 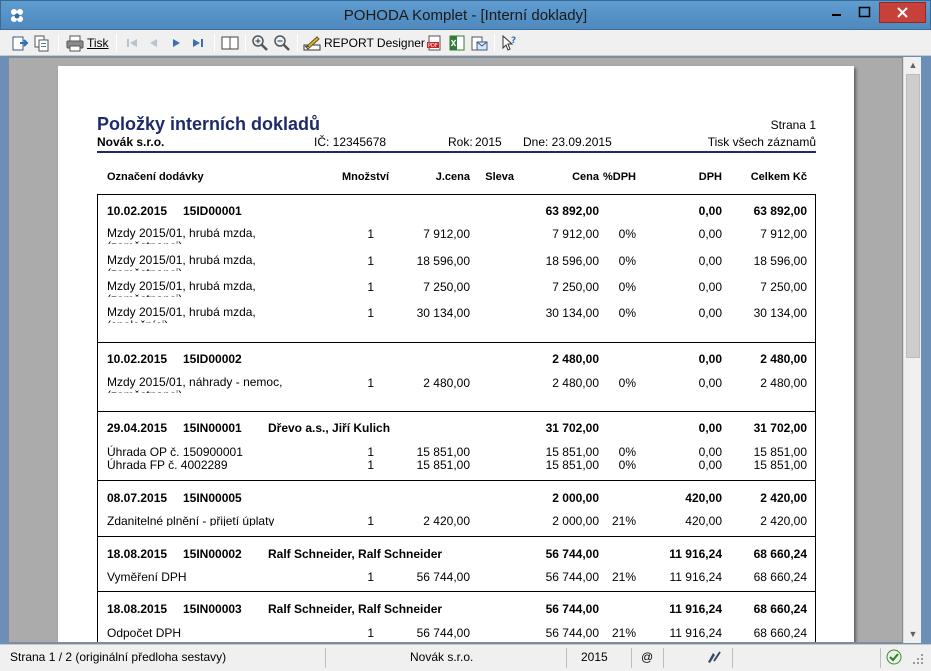 What do you see at coordinates (230, 43) in the screenshot?
I see `two-pages-button` at bounding box center [230, 43].